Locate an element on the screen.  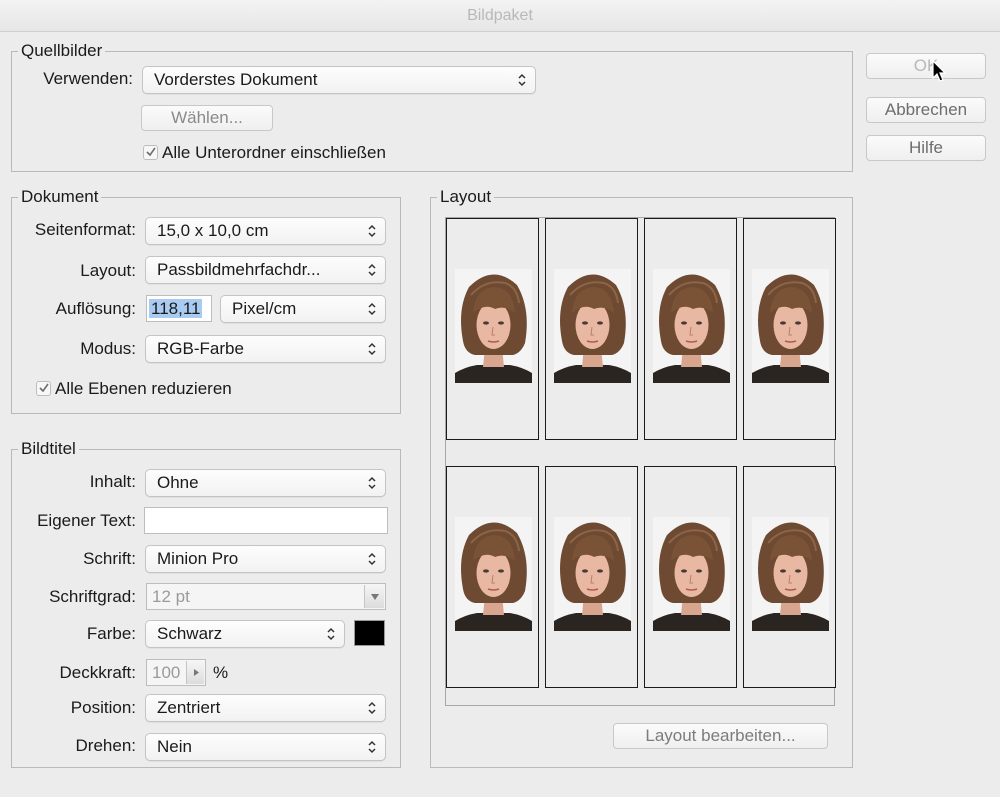
use-label: Verwenden: is located at coordinates (88, 78).